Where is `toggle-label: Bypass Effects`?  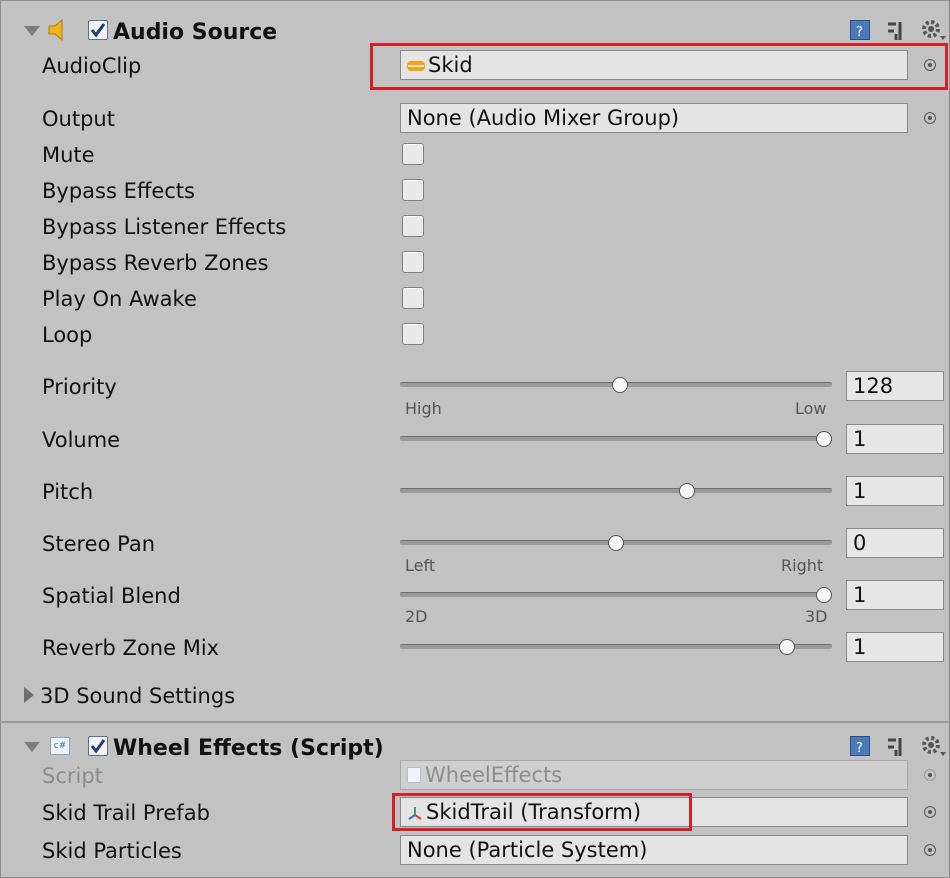 toggle-label: Bypass Effects is located at coordinates (118, 191).